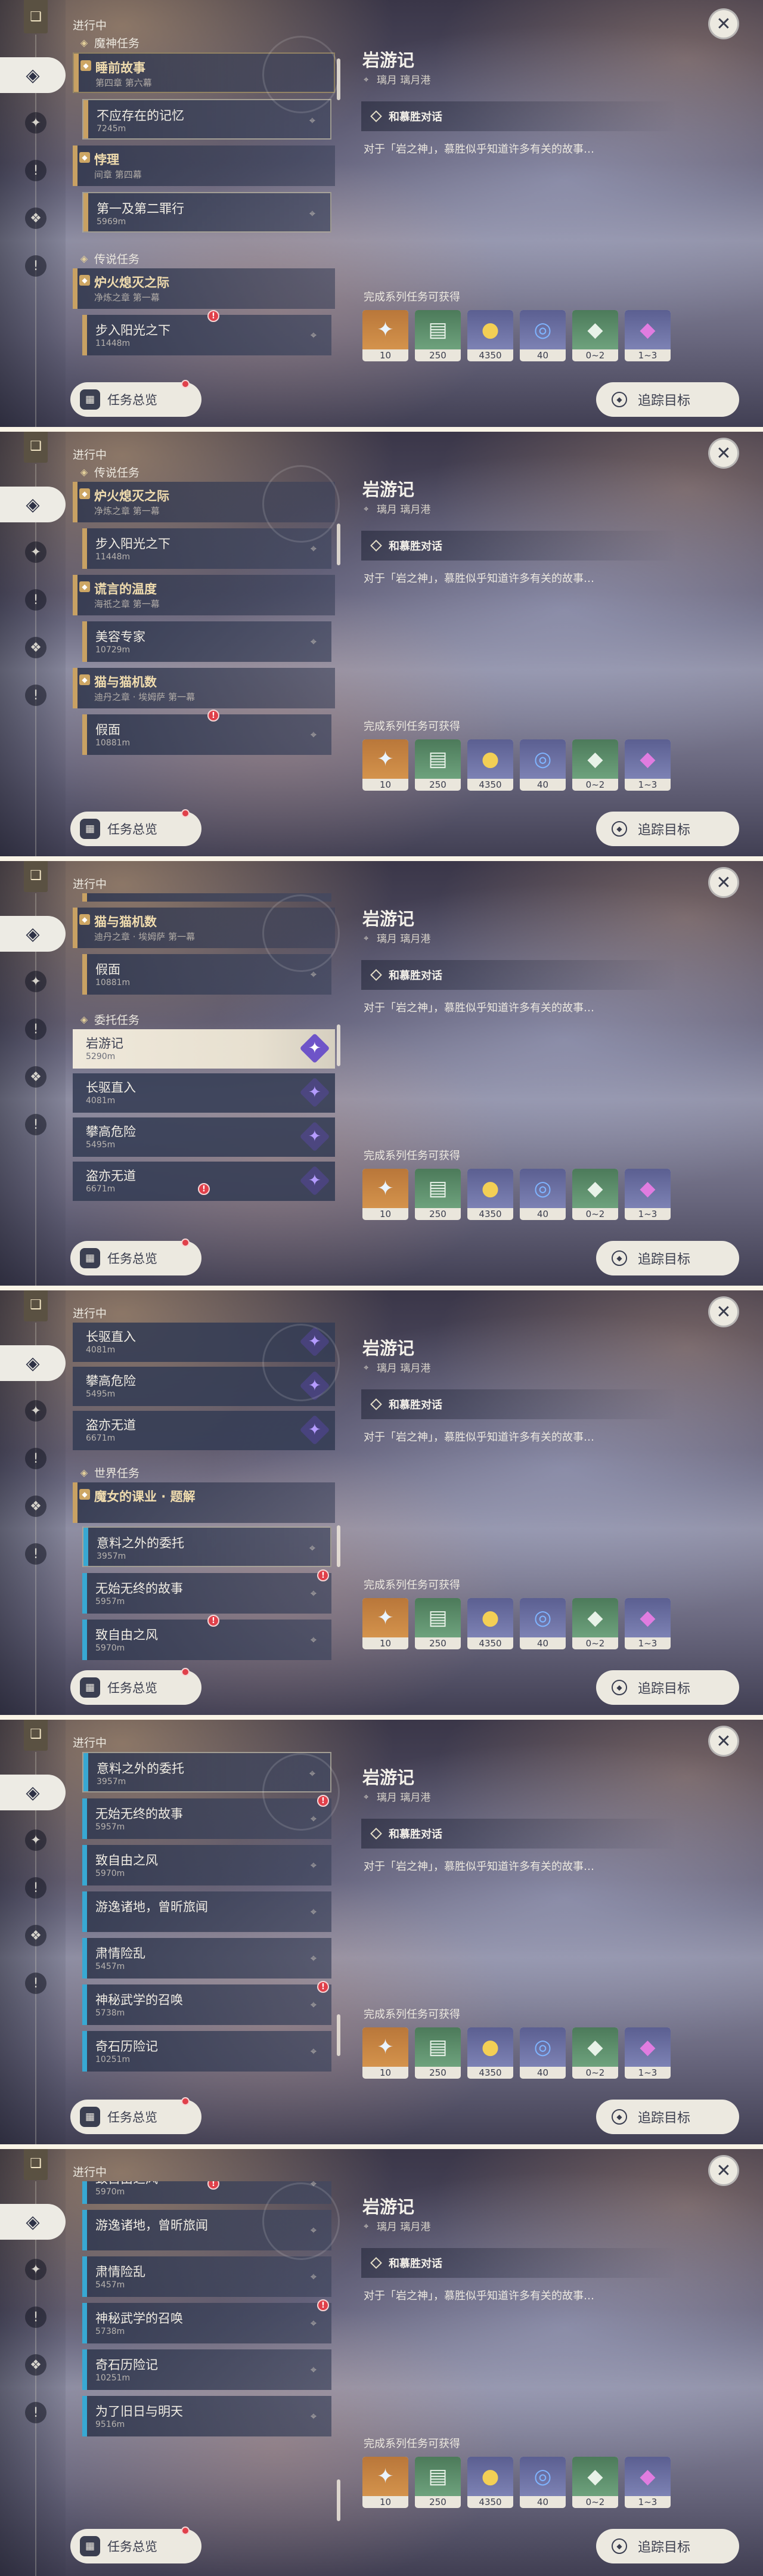 The width and height of the screenshot is (763, 2576). I want to click on commission-item: 长驱直入 4081m ✦, so click(204, 1093).